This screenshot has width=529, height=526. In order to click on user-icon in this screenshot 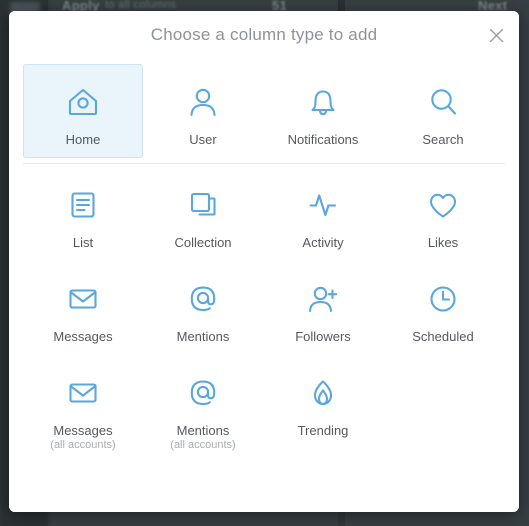, I will do `click(203, 102)`.